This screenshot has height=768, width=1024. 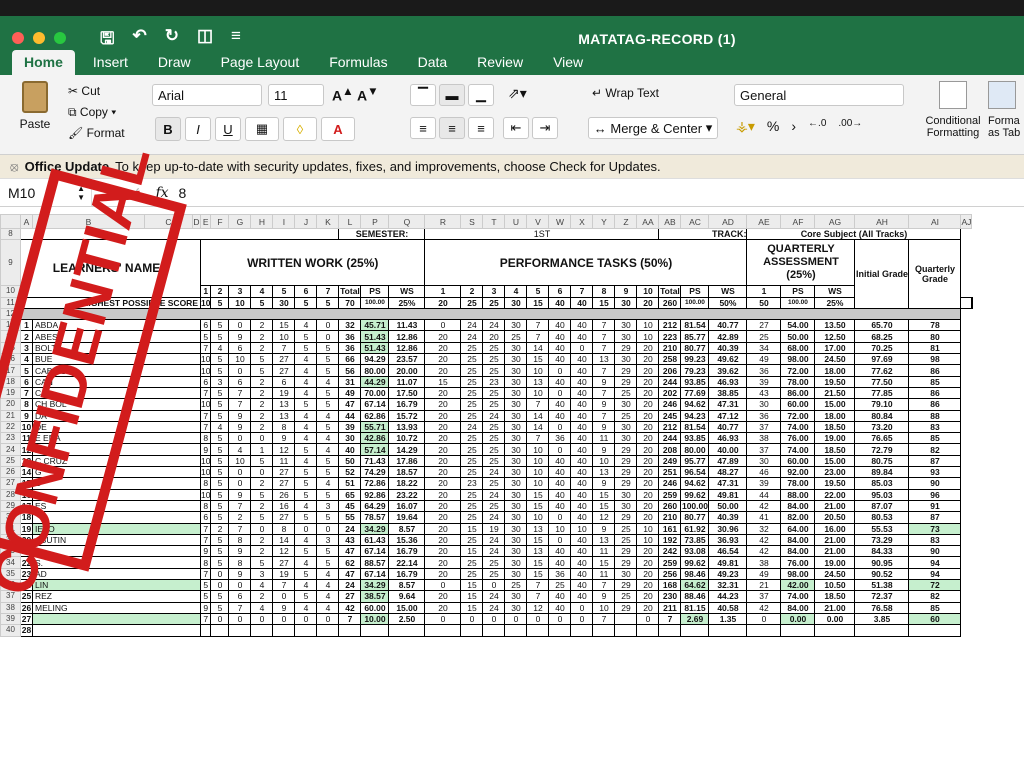 I want to click on cell: 94.62, so click(x=695, y=404).